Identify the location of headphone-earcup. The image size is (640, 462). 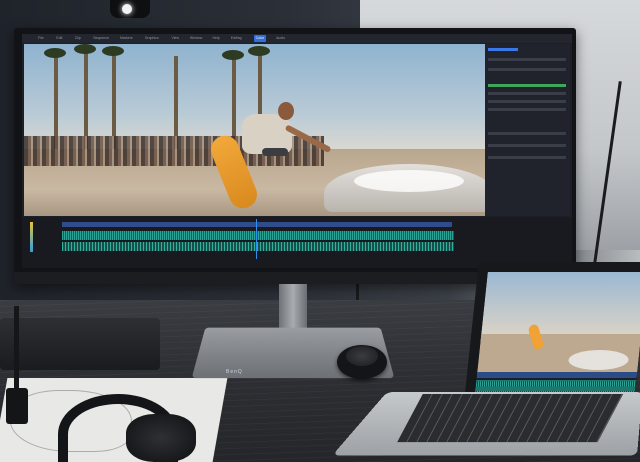
(161, 438).